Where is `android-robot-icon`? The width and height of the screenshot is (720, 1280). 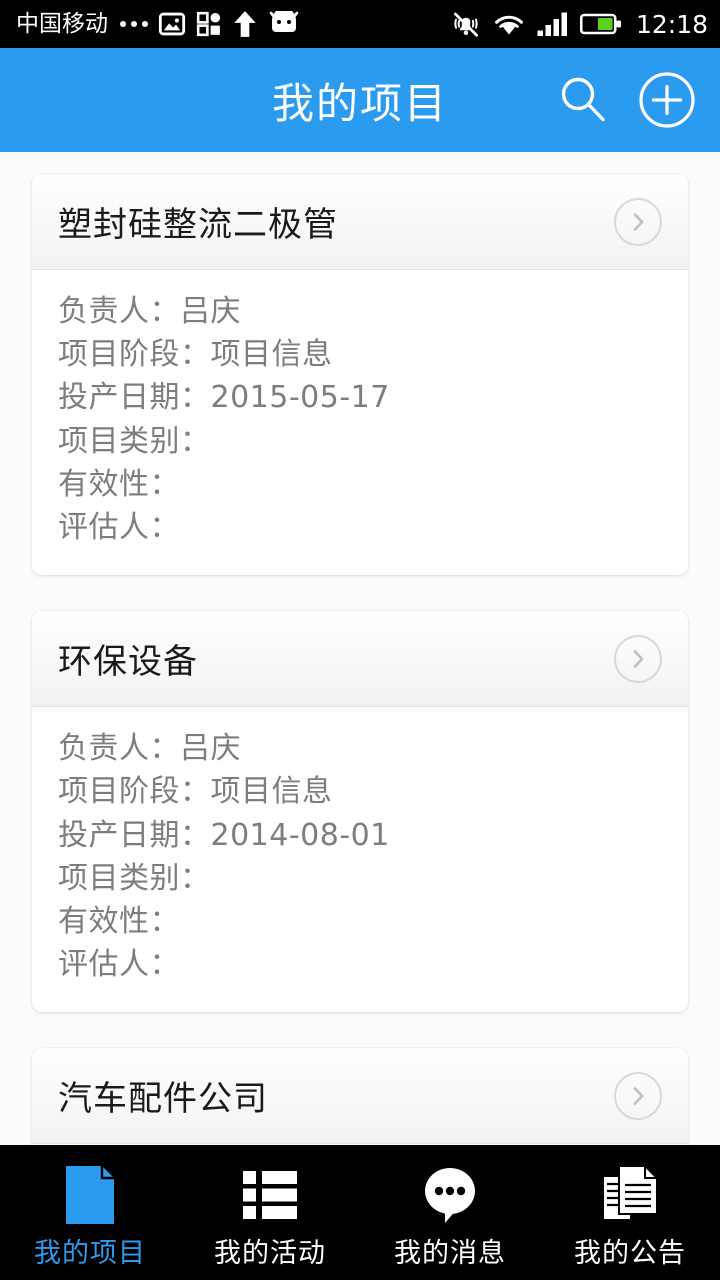 android-robot-icon is located at coordinates (284, 21).